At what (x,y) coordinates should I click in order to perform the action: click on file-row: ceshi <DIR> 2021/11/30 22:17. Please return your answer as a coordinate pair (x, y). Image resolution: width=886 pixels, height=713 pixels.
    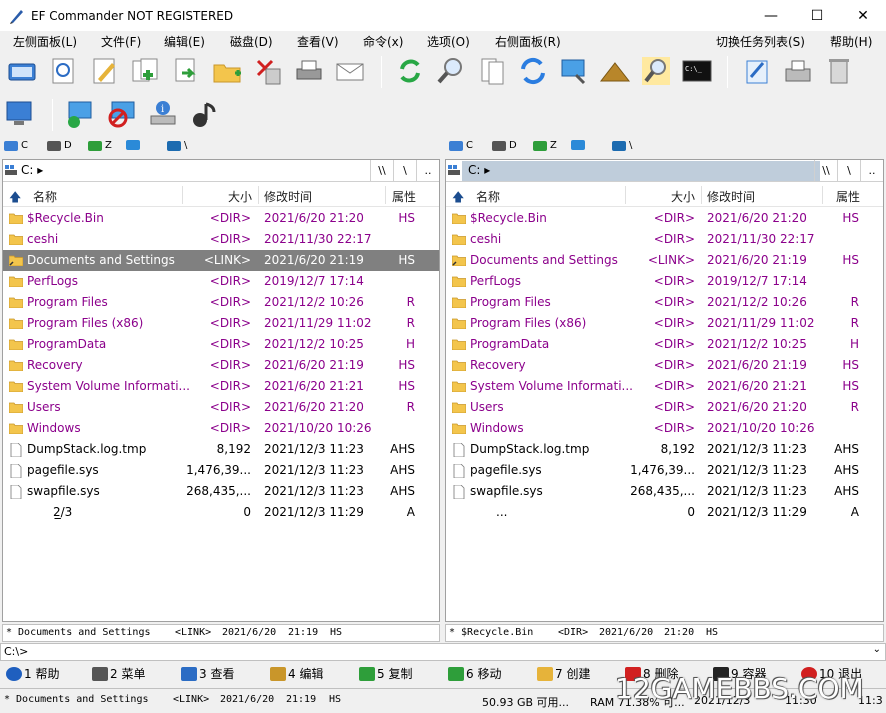
    Looking at the image, I should click on (221, 239).